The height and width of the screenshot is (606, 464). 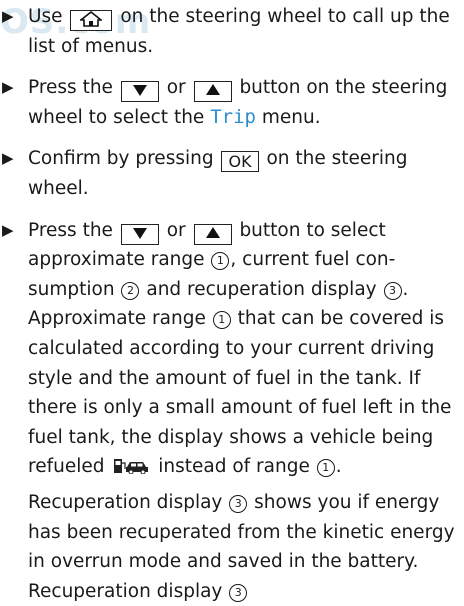 I want to click on step-text: menu., so click(x=291, y=117).